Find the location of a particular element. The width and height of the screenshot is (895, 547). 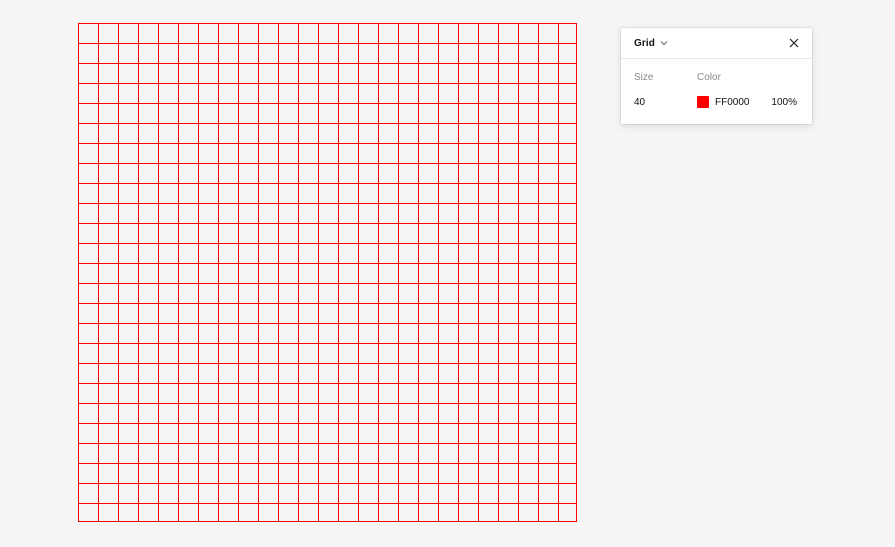

size-value: 40 is located at coordinates (665, 102).